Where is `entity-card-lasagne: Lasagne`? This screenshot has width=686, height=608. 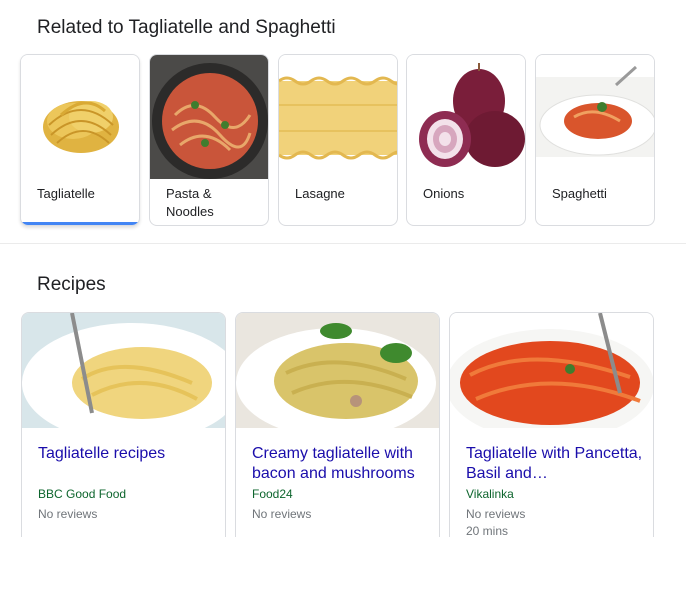
entity-card-lasagne: Lasagne is located at coordinates (338, 140).